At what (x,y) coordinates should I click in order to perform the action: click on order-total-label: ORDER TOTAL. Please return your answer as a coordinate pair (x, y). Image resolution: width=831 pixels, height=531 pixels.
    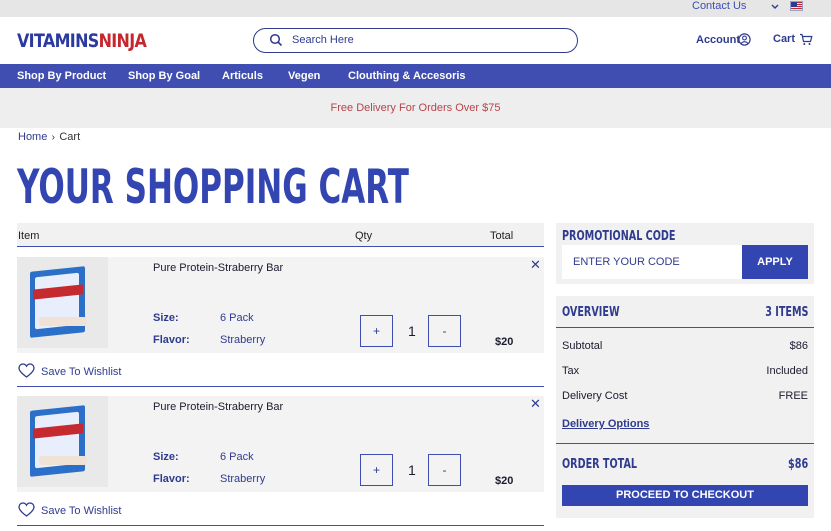
    Looking at the image, I should click on (600, 464).